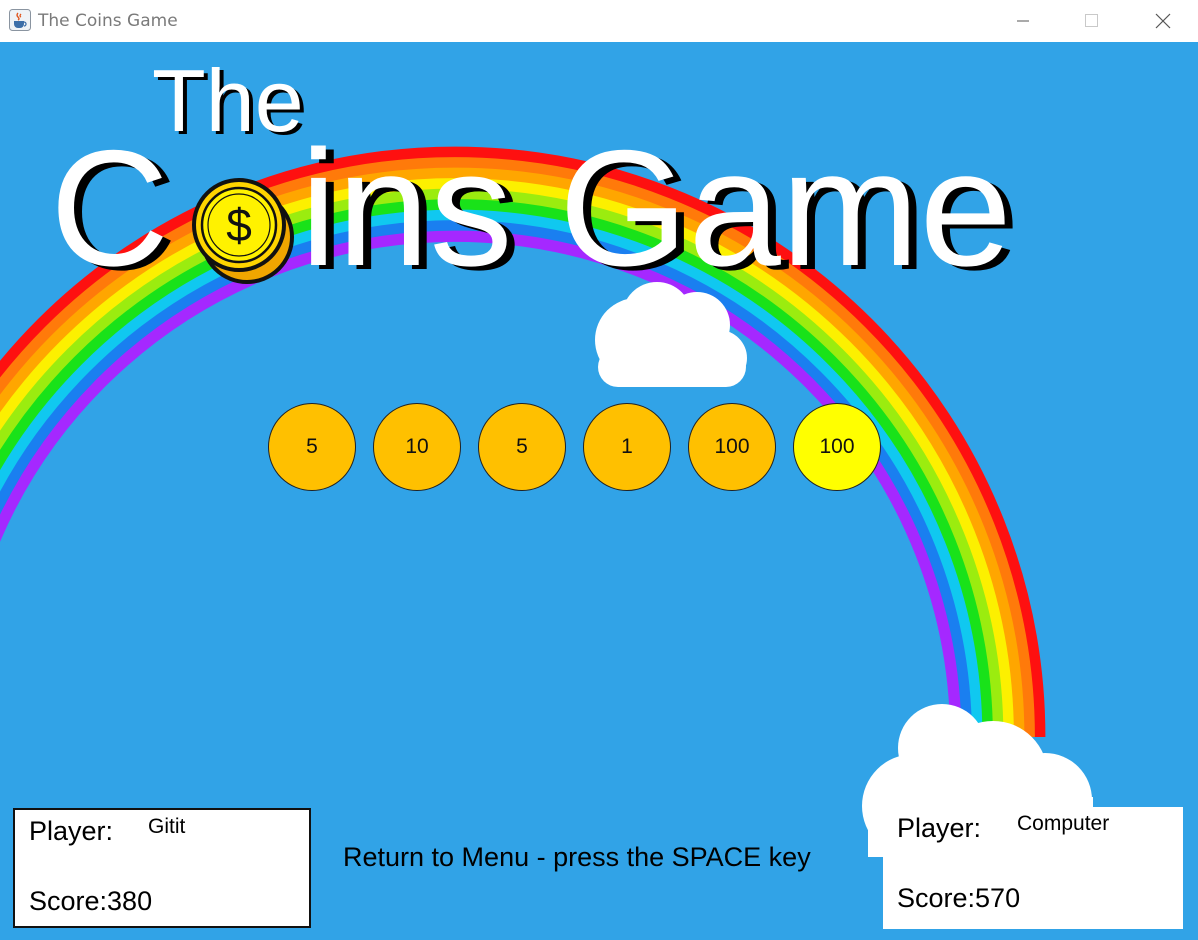 This screenshot has height=940, width=1198. I want to click on coin-1: 5, so click(312, 447).